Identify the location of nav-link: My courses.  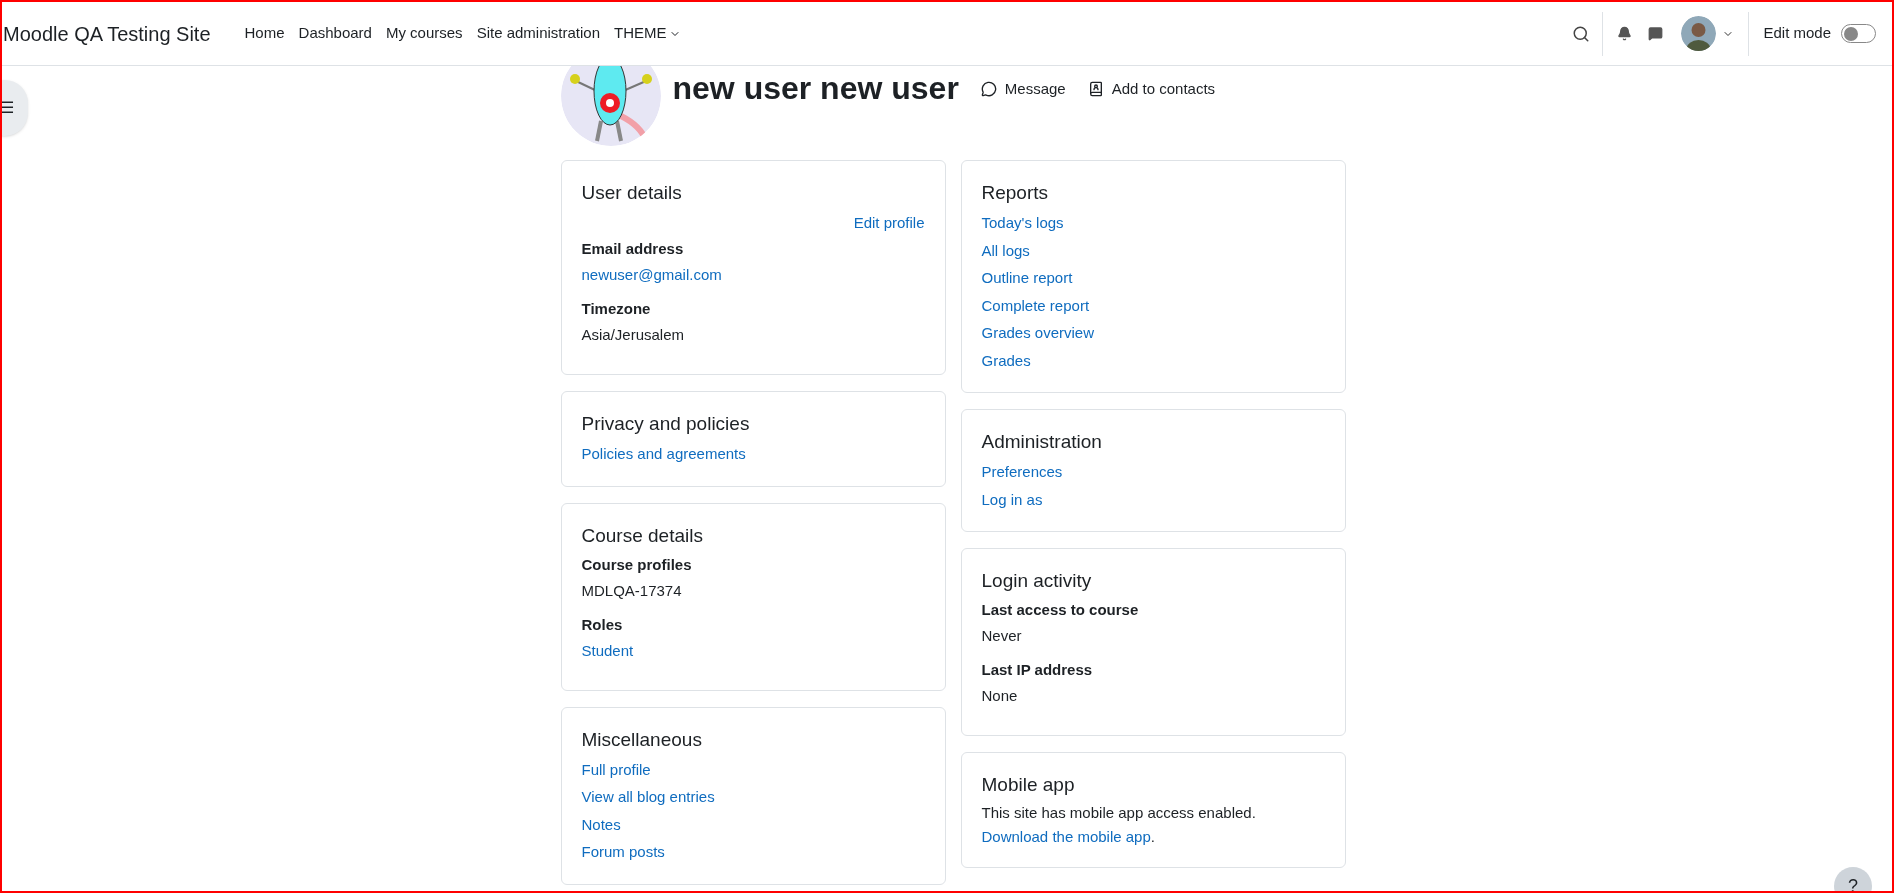
(424, 33).